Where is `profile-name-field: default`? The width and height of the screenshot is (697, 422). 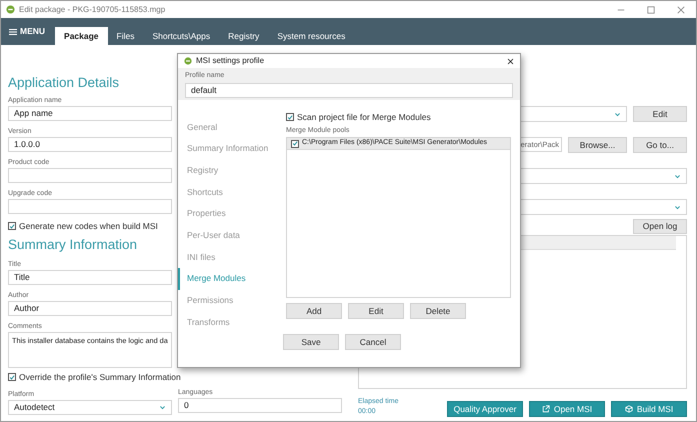
profile-name-field: default is located at coordinates (349, 90).